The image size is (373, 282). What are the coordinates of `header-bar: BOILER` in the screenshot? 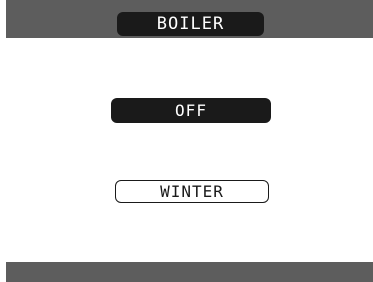 It's located at (189, 19).